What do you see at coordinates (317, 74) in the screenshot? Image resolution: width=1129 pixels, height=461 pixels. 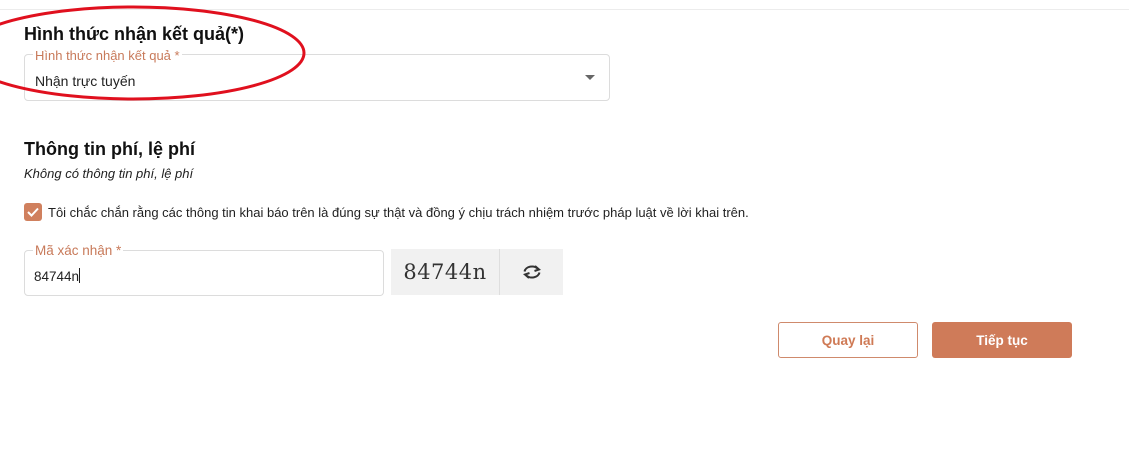 I see `receive-method-select: Hình thức nhận kết quả * Nhận trực tuyến` at bounding box center [317, 74].